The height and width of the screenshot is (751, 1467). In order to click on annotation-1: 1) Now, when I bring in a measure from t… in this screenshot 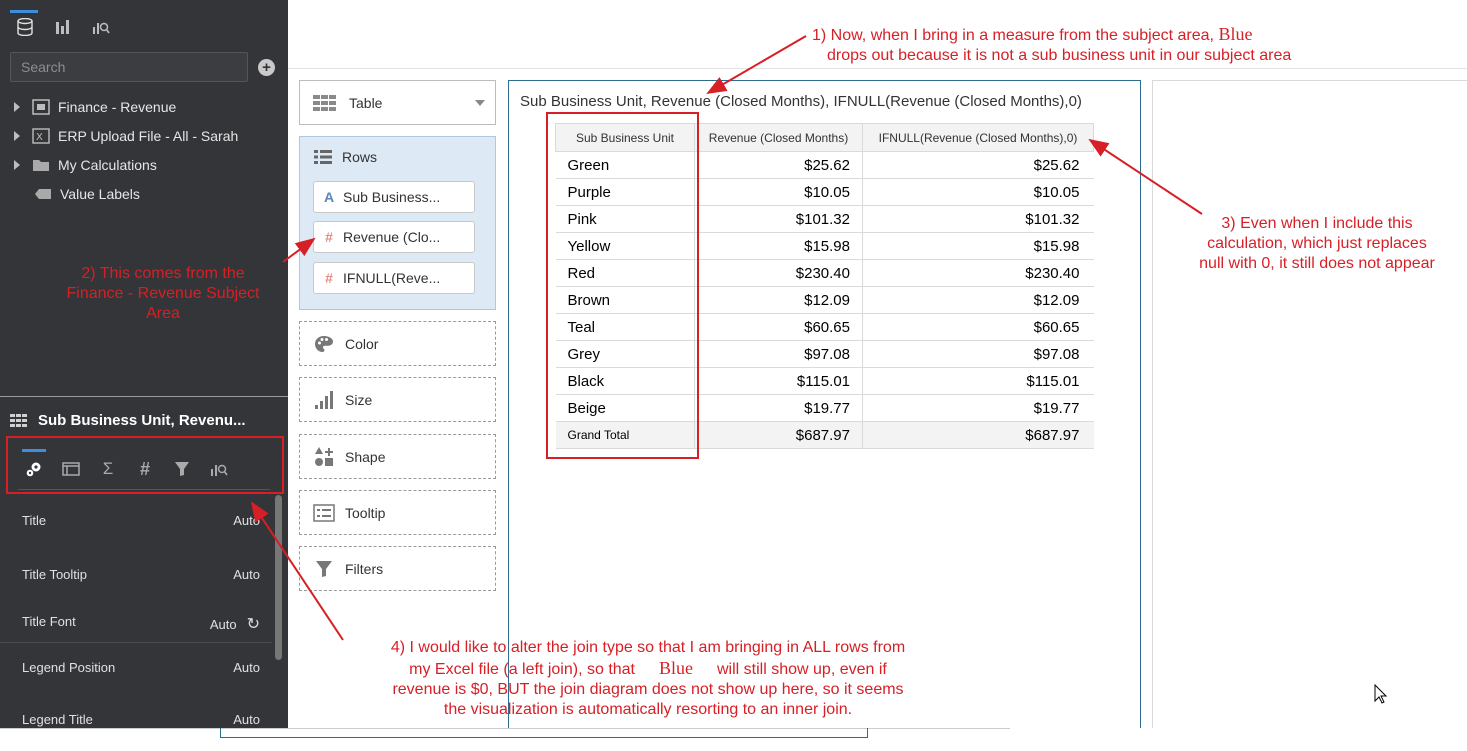, I will do `click(1051, 45)`.